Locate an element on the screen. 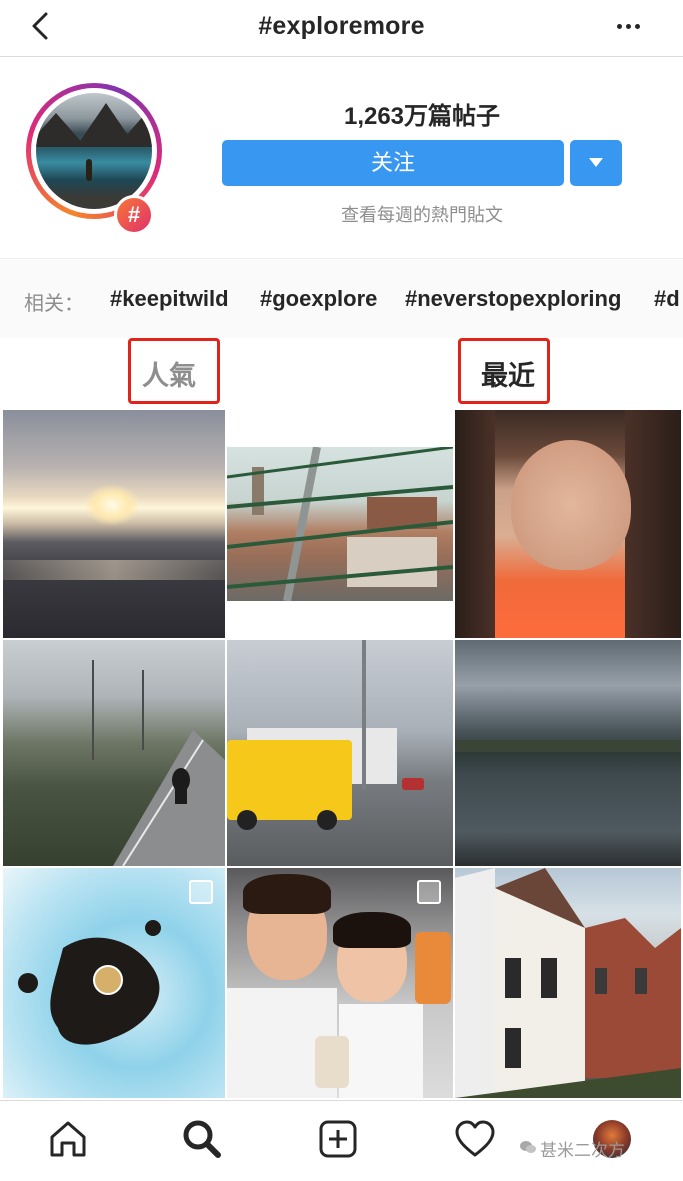 The width and height of the screenshot is (683, 1181). weekly-top-posts-link: 查看每週的熱門貼文 is located at coordinates (422, 214).